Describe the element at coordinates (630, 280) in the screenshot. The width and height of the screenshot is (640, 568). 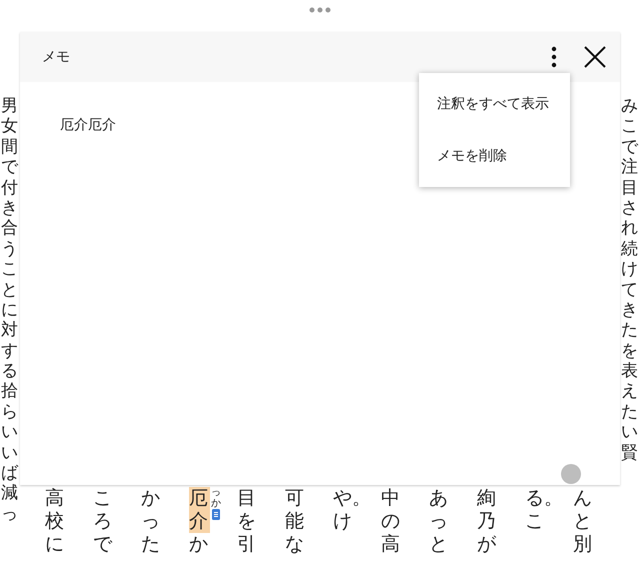
I see `book-text: みこで注目され続けてきたを表えたい賢` at that location.